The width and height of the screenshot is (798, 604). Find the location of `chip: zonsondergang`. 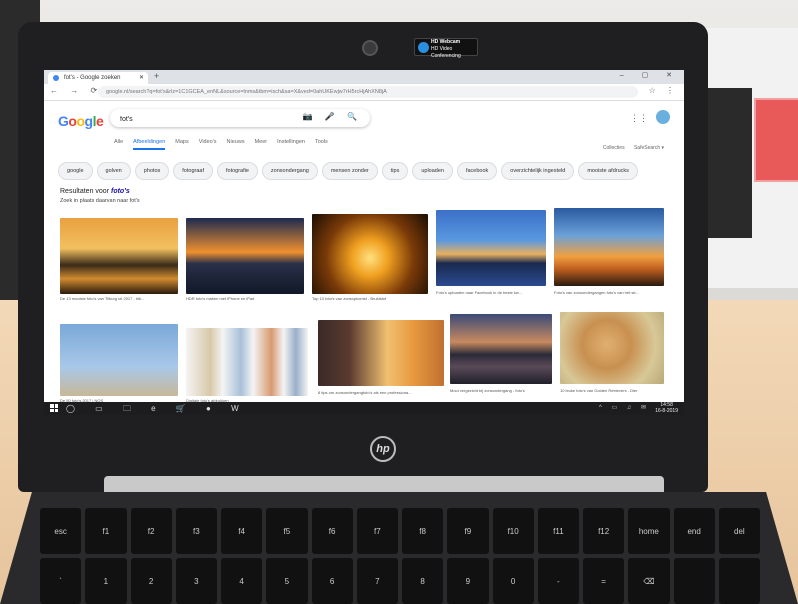

chip: zonsondergang is located at coordinates (289, 171).